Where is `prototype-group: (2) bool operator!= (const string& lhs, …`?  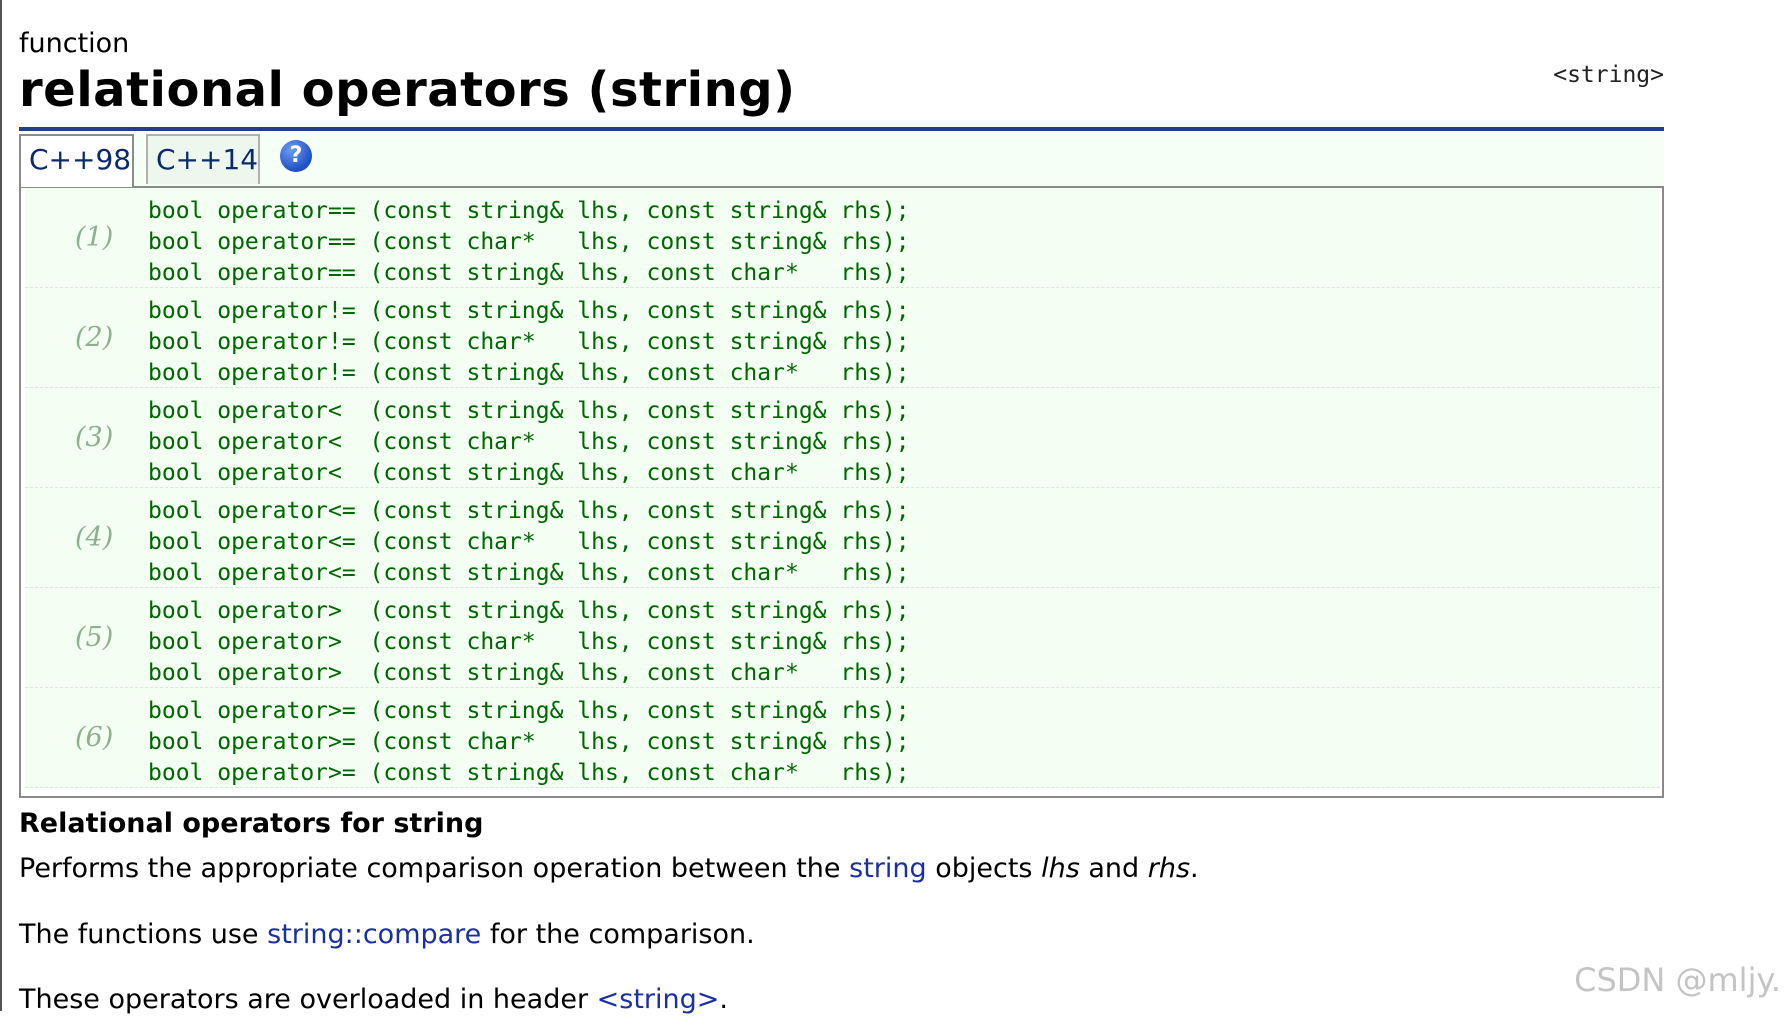 prototype-group: (2) bool operator!= (const string& lhs, … is located at coordinates (842, 338).